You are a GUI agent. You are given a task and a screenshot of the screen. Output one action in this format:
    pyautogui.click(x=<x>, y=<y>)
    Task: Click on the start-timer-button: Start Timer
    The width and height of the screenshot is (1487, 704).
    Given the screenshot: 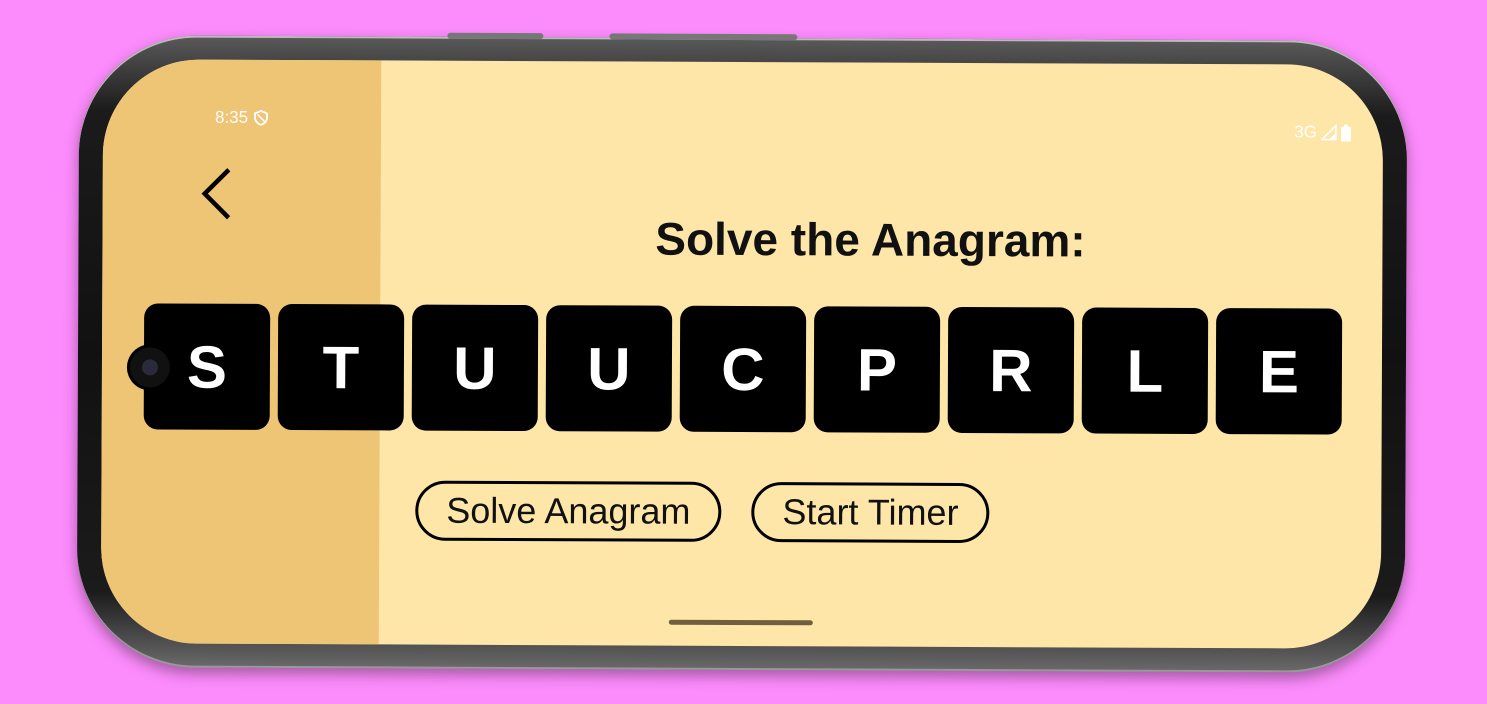 What is the action you would take?
    pyautogui.click(x=870, y=513)
    